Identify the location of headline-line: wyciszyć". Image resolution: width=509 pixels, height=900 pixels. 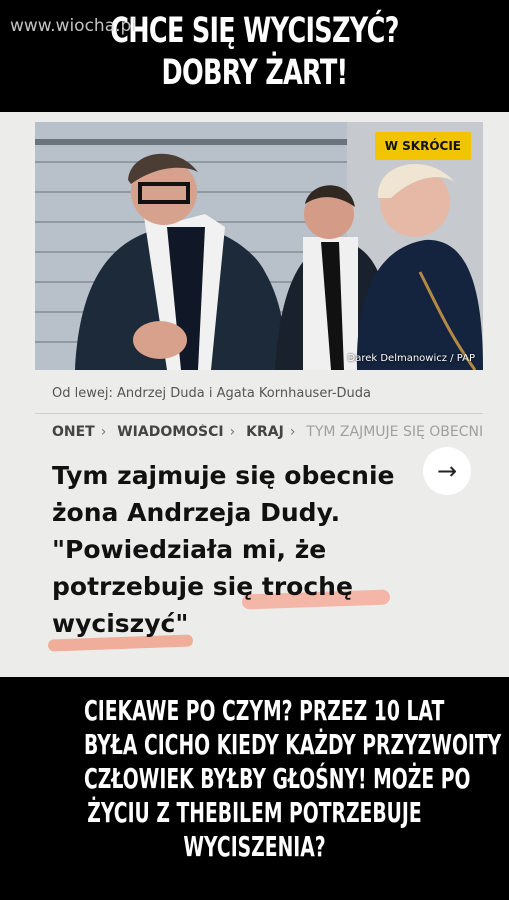
(120, 623).